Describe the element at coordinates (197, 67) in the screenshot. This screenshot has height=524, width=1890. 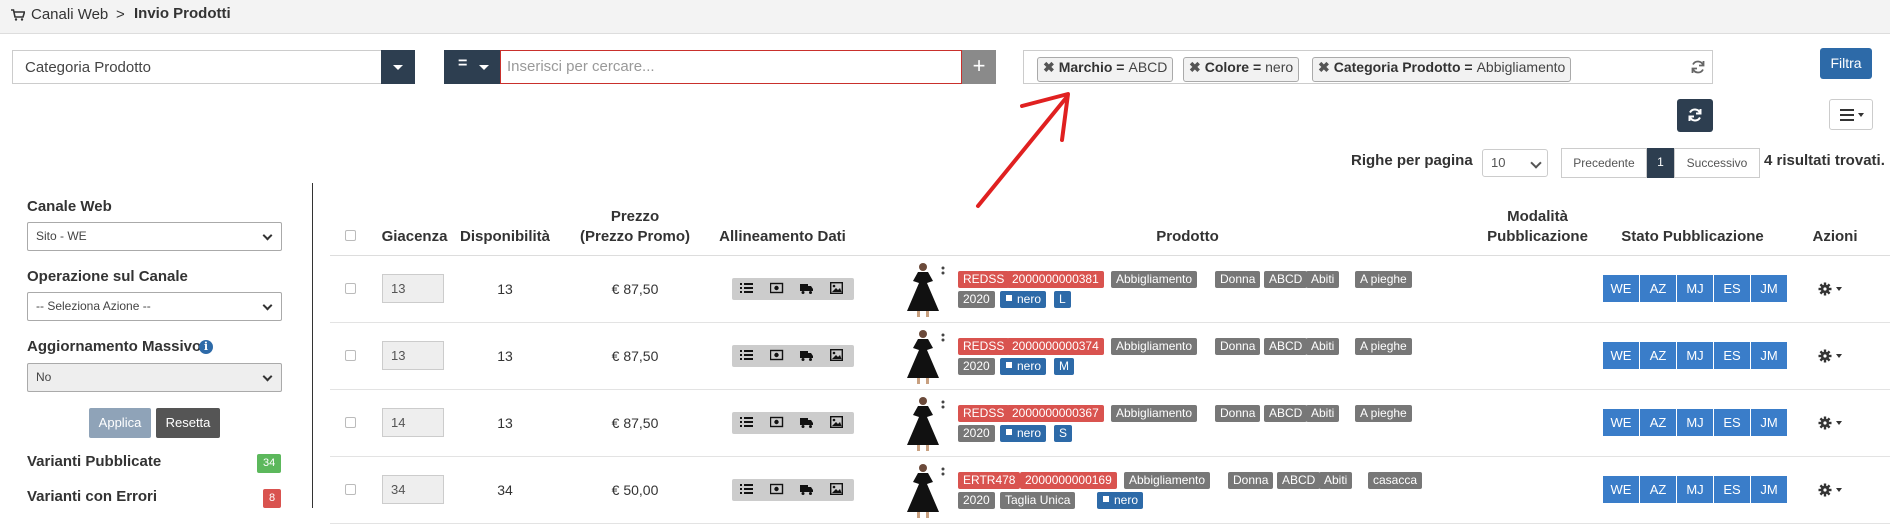
I see `category-select: Categoria Prodotto` at that location.